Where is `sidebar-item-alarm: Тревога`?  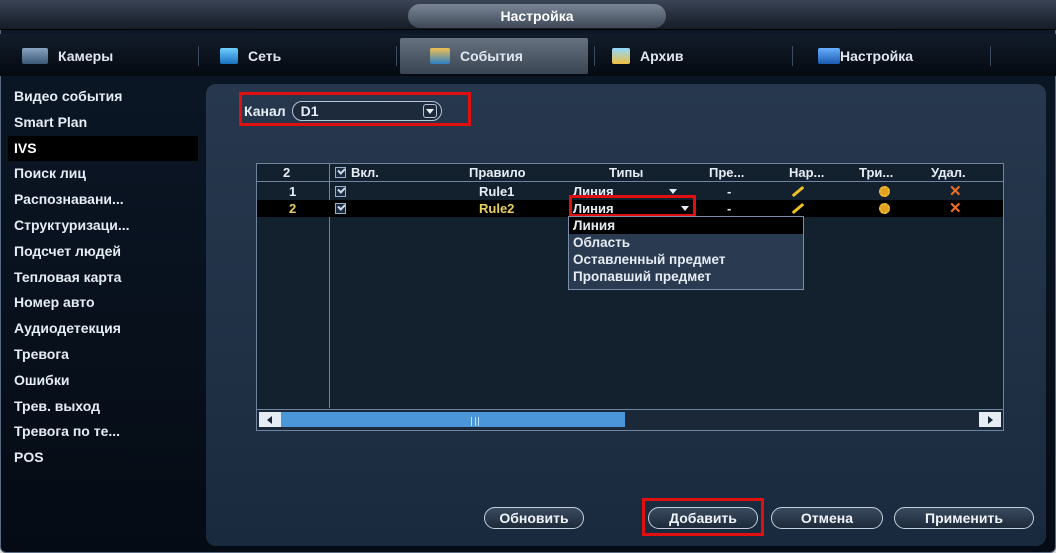 sidebar-item-alarm: Тревога is located at coordinates (103, 355).